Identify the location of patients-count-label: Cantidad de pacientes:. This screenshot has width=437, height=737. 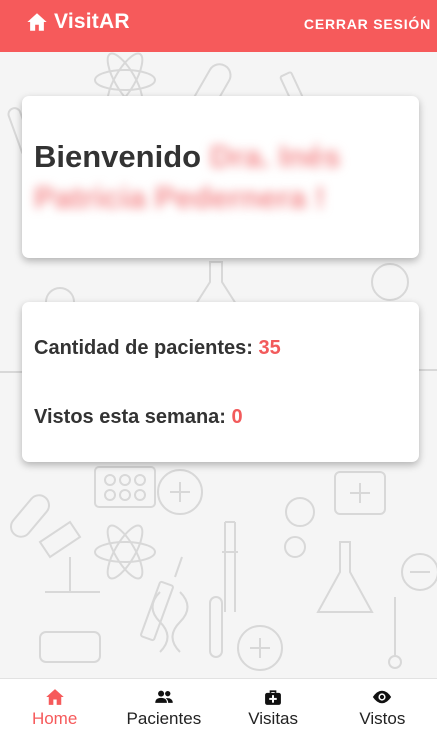
(143, 348).